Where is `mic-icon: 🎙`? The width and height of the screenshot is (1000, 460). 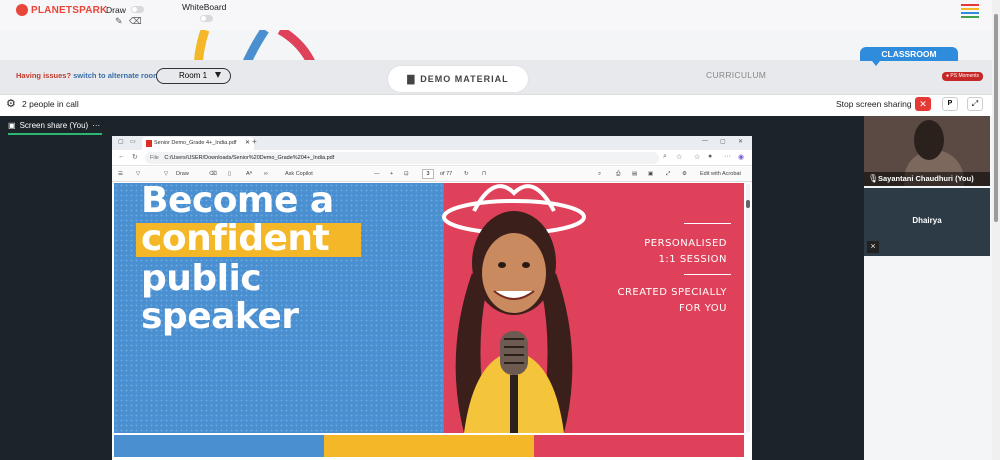 mic-icon: 🎙 is located at coordinates (873, 178).